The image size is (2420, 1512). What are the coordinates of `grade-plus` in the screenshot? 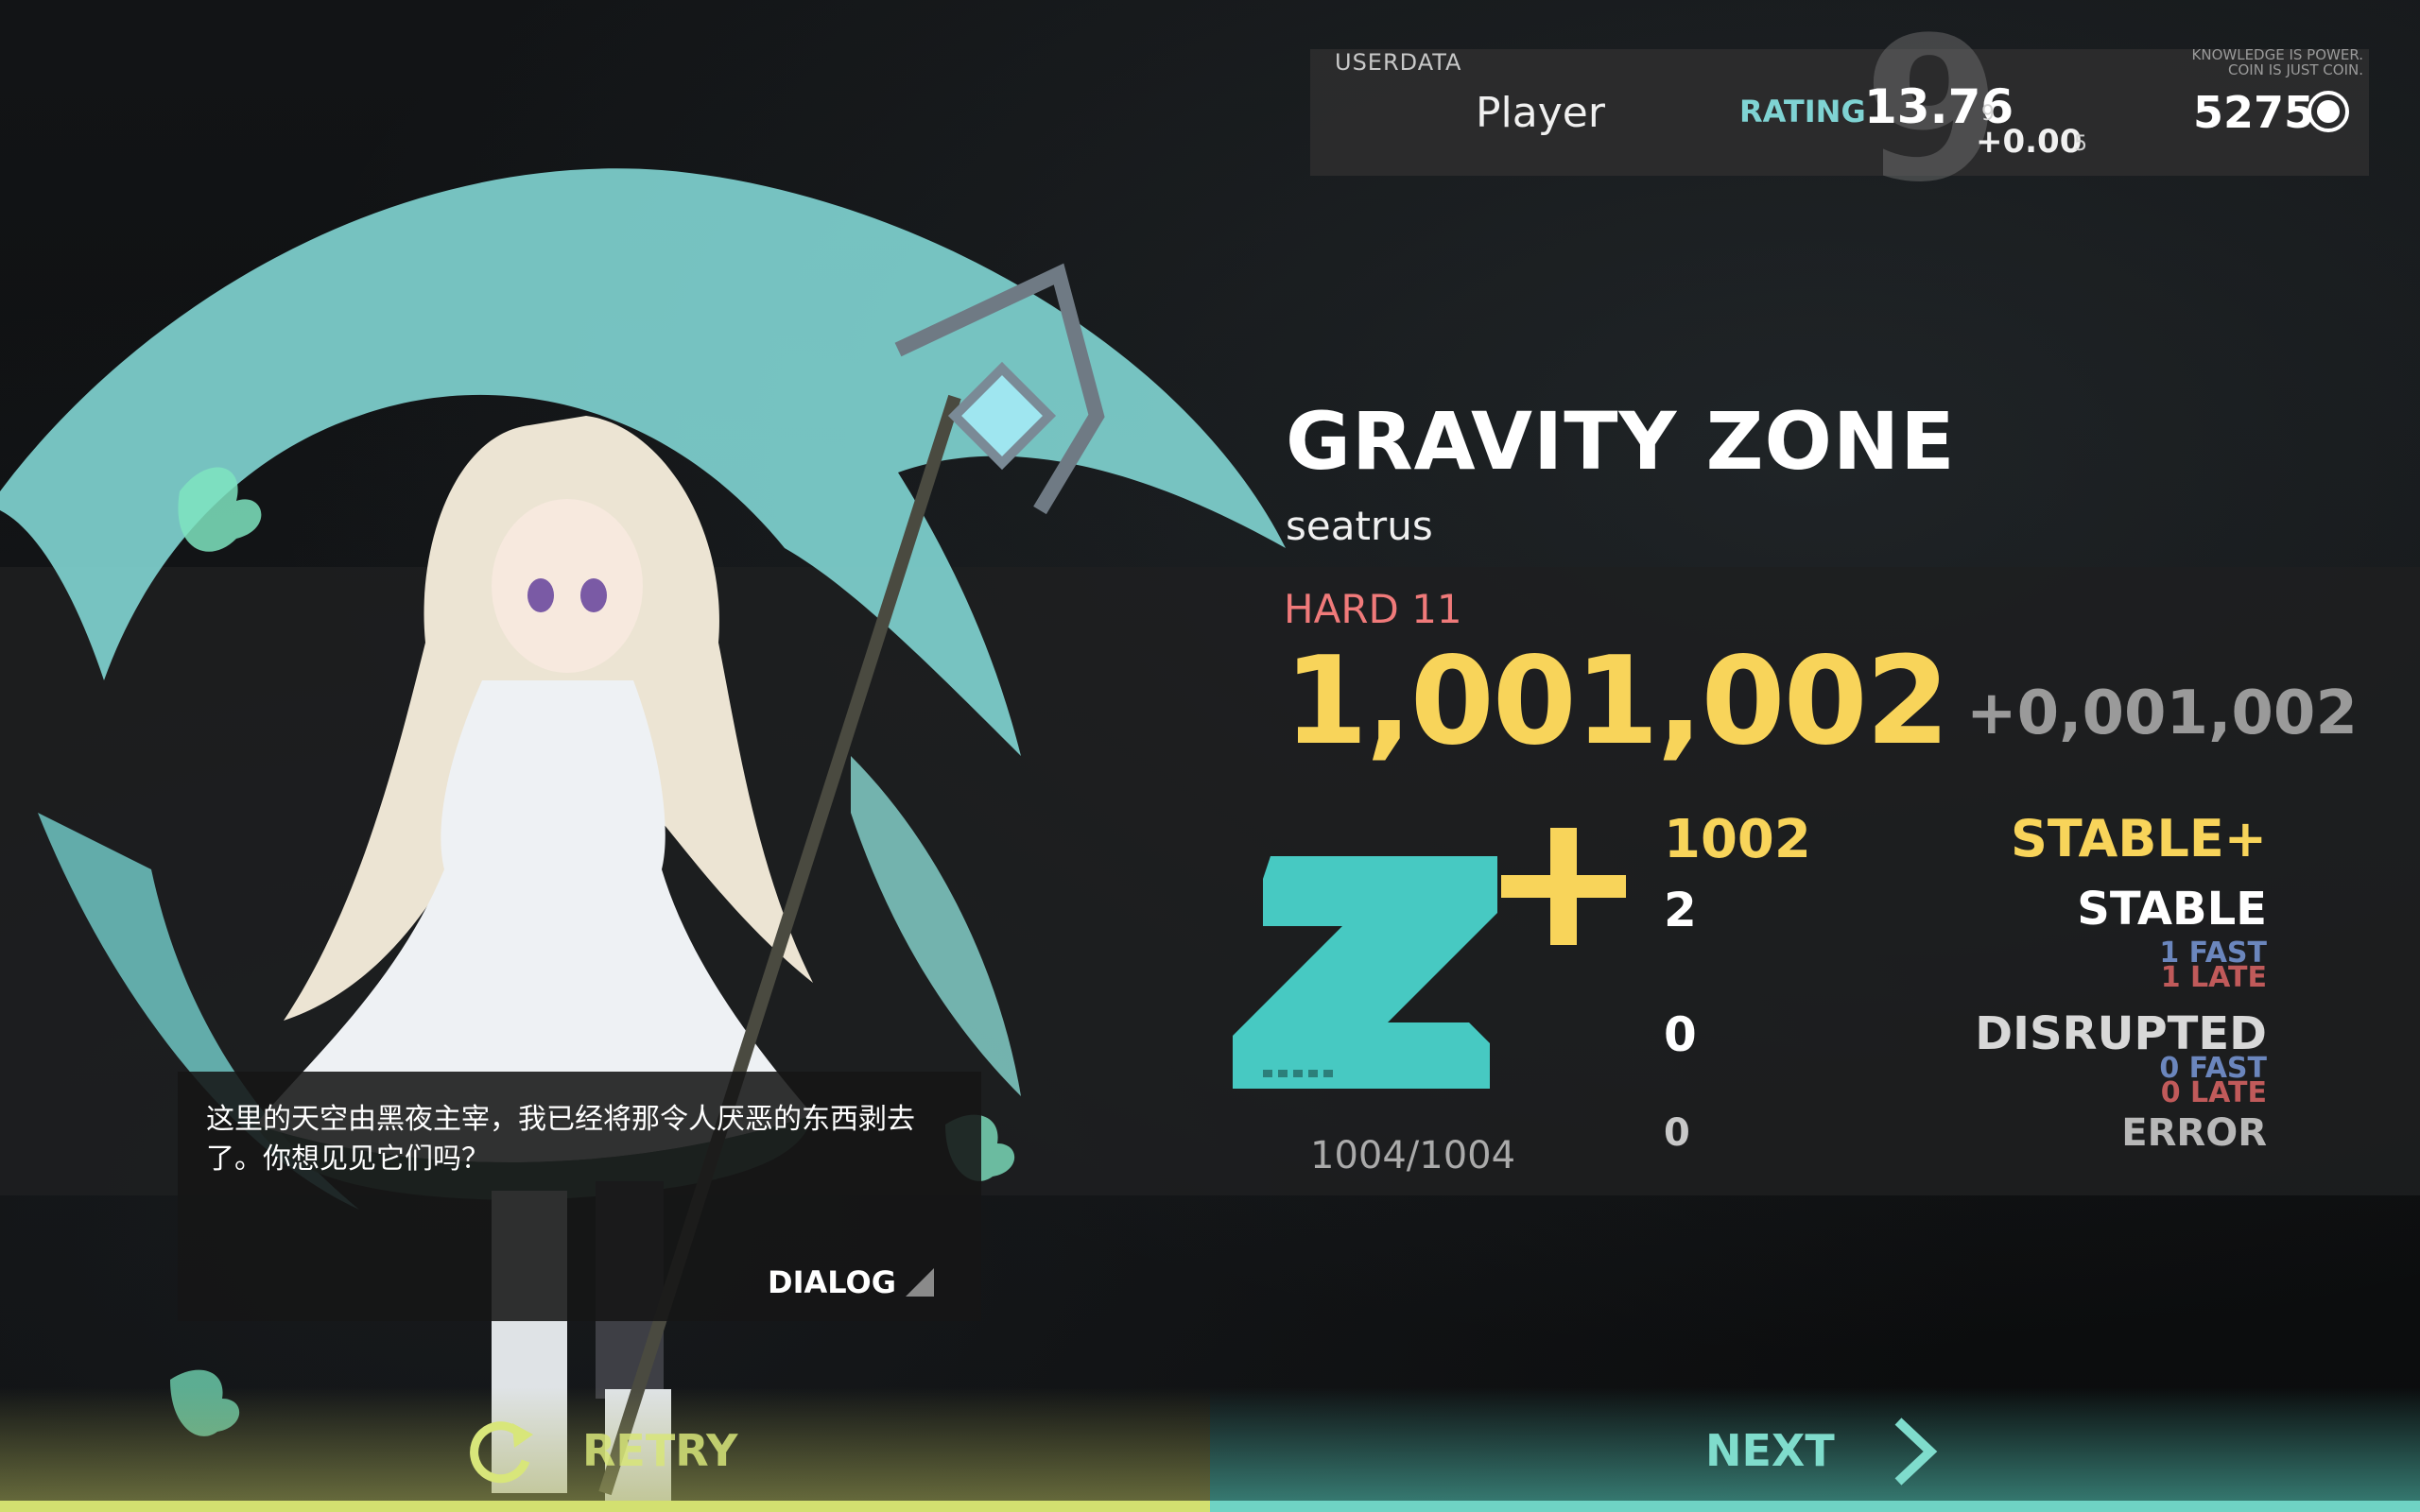 It's located at (1563, 886).